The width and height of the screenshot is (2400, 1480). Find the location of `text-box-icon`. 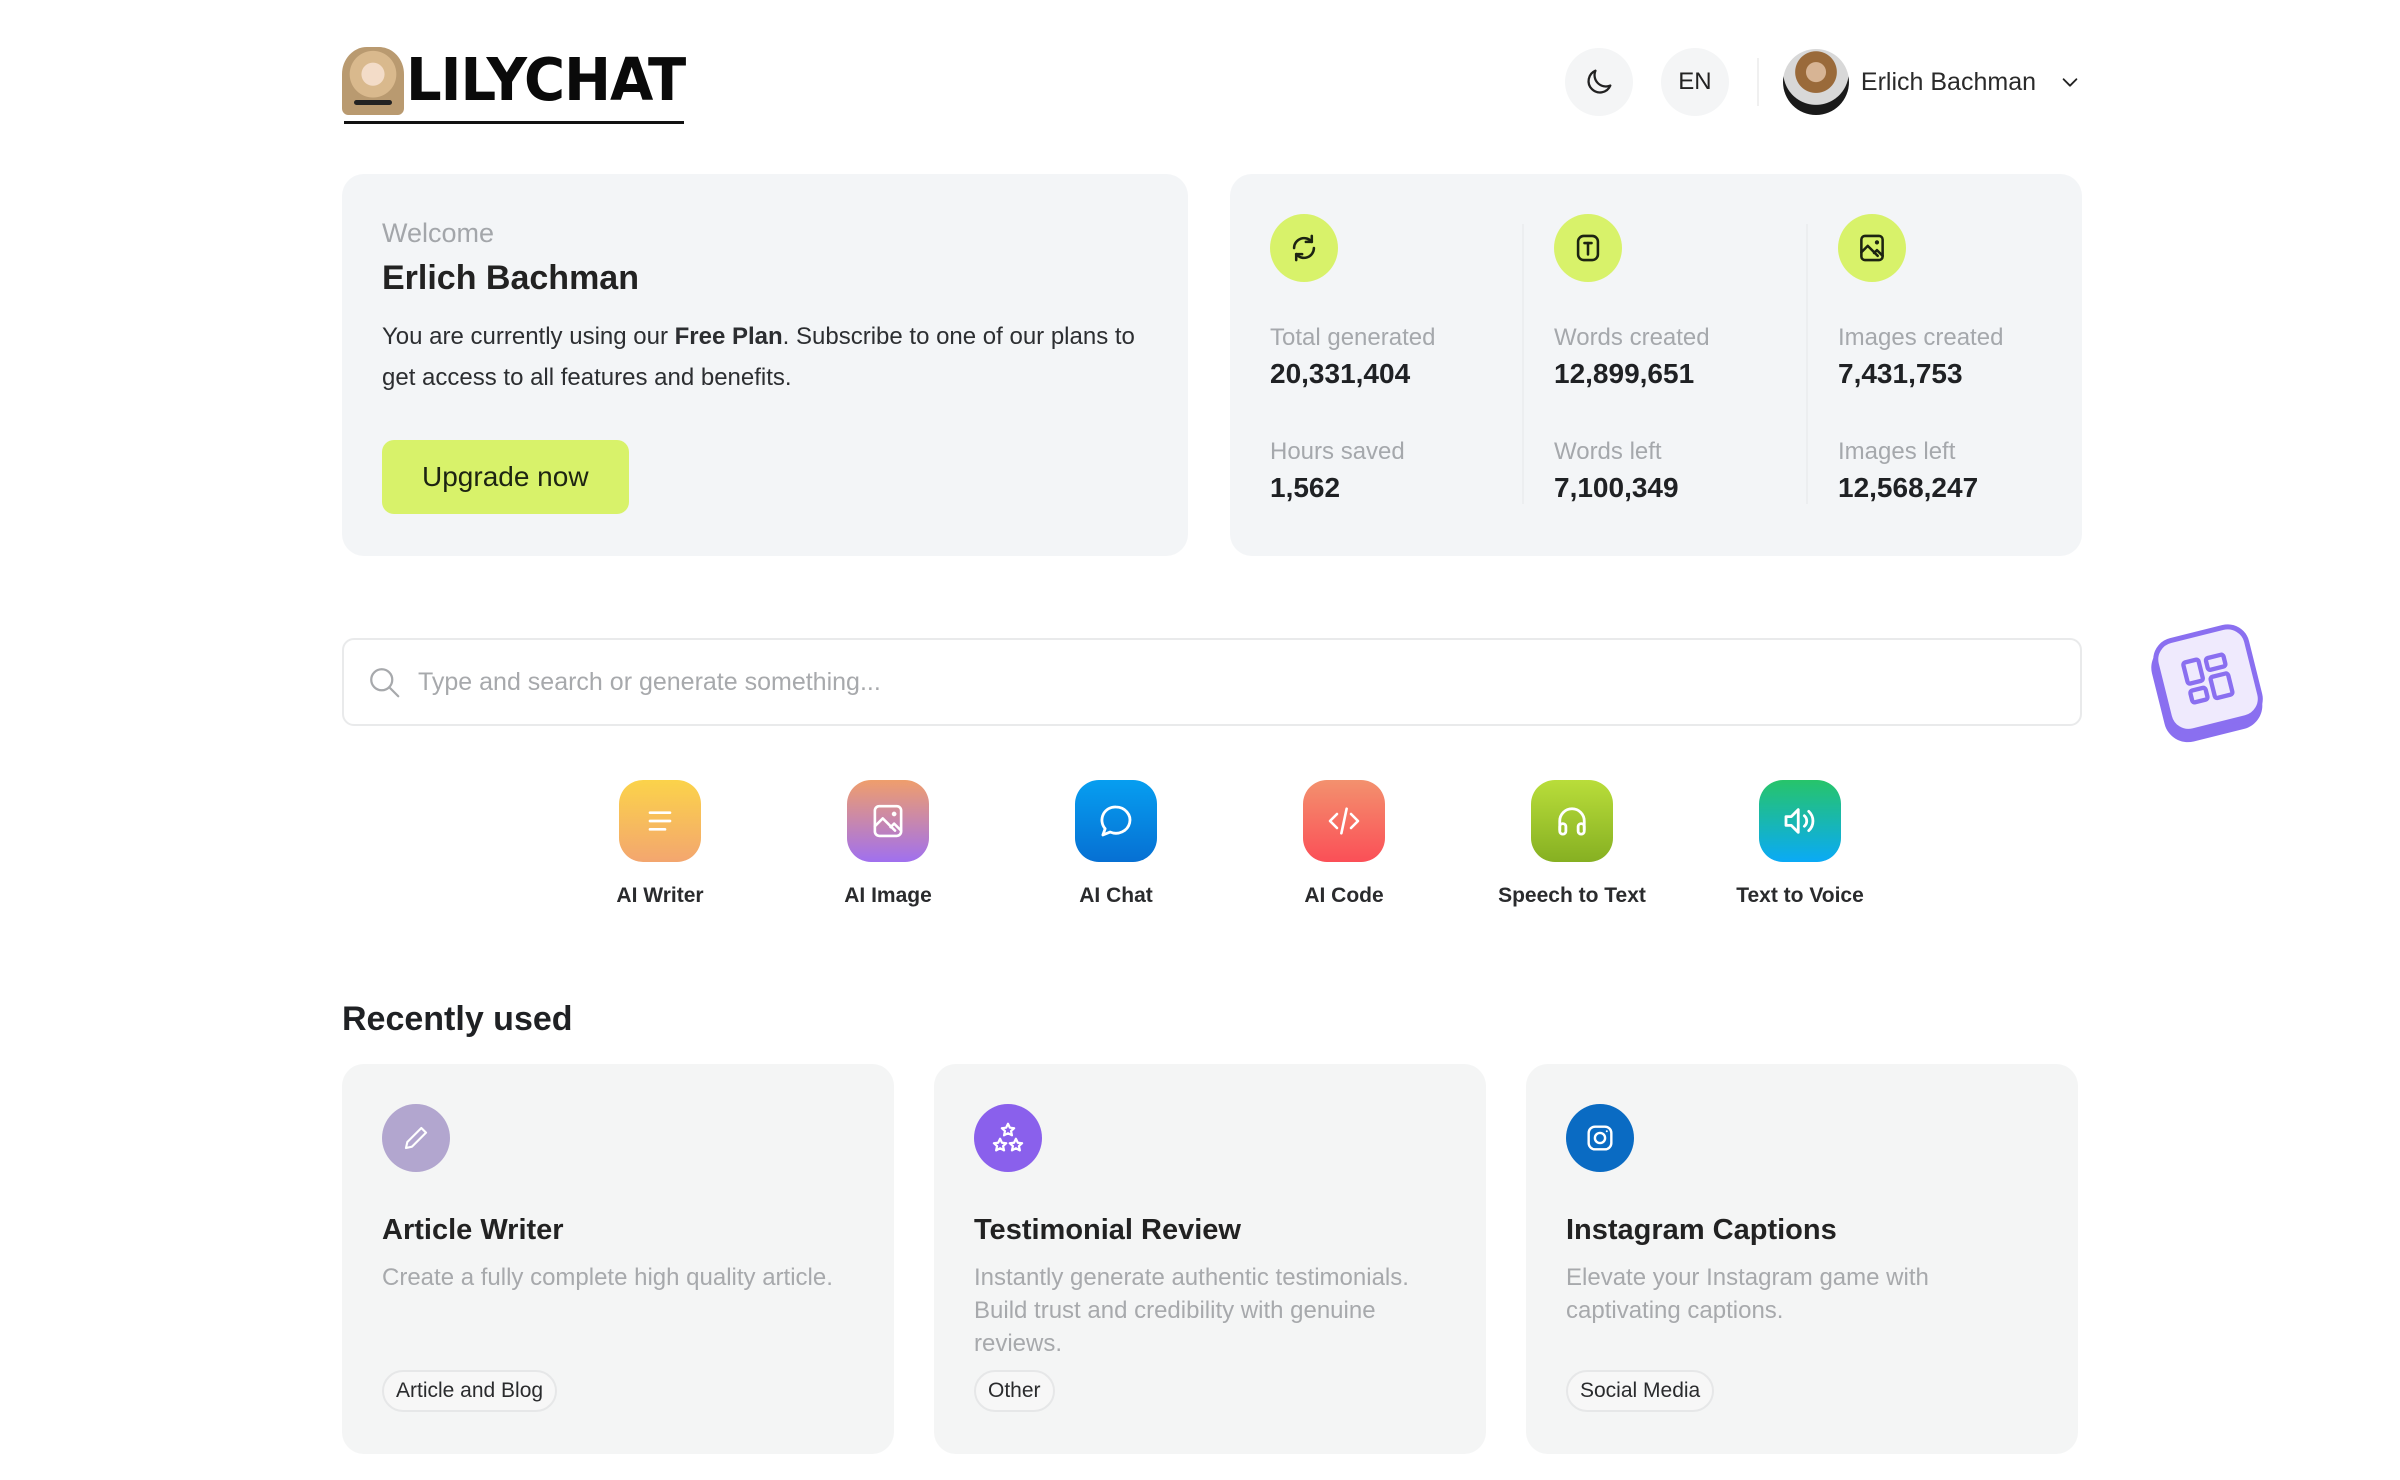

text-box-icon is located at coordinates (1588, 248).